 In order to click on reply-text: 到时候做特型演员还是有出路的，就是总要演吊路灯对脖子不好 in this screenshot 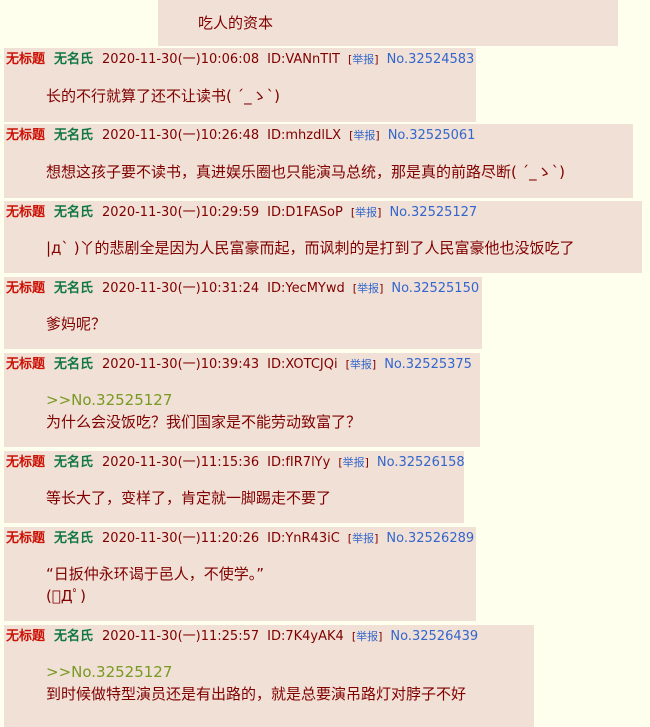, I will do `click(256, 694)`.